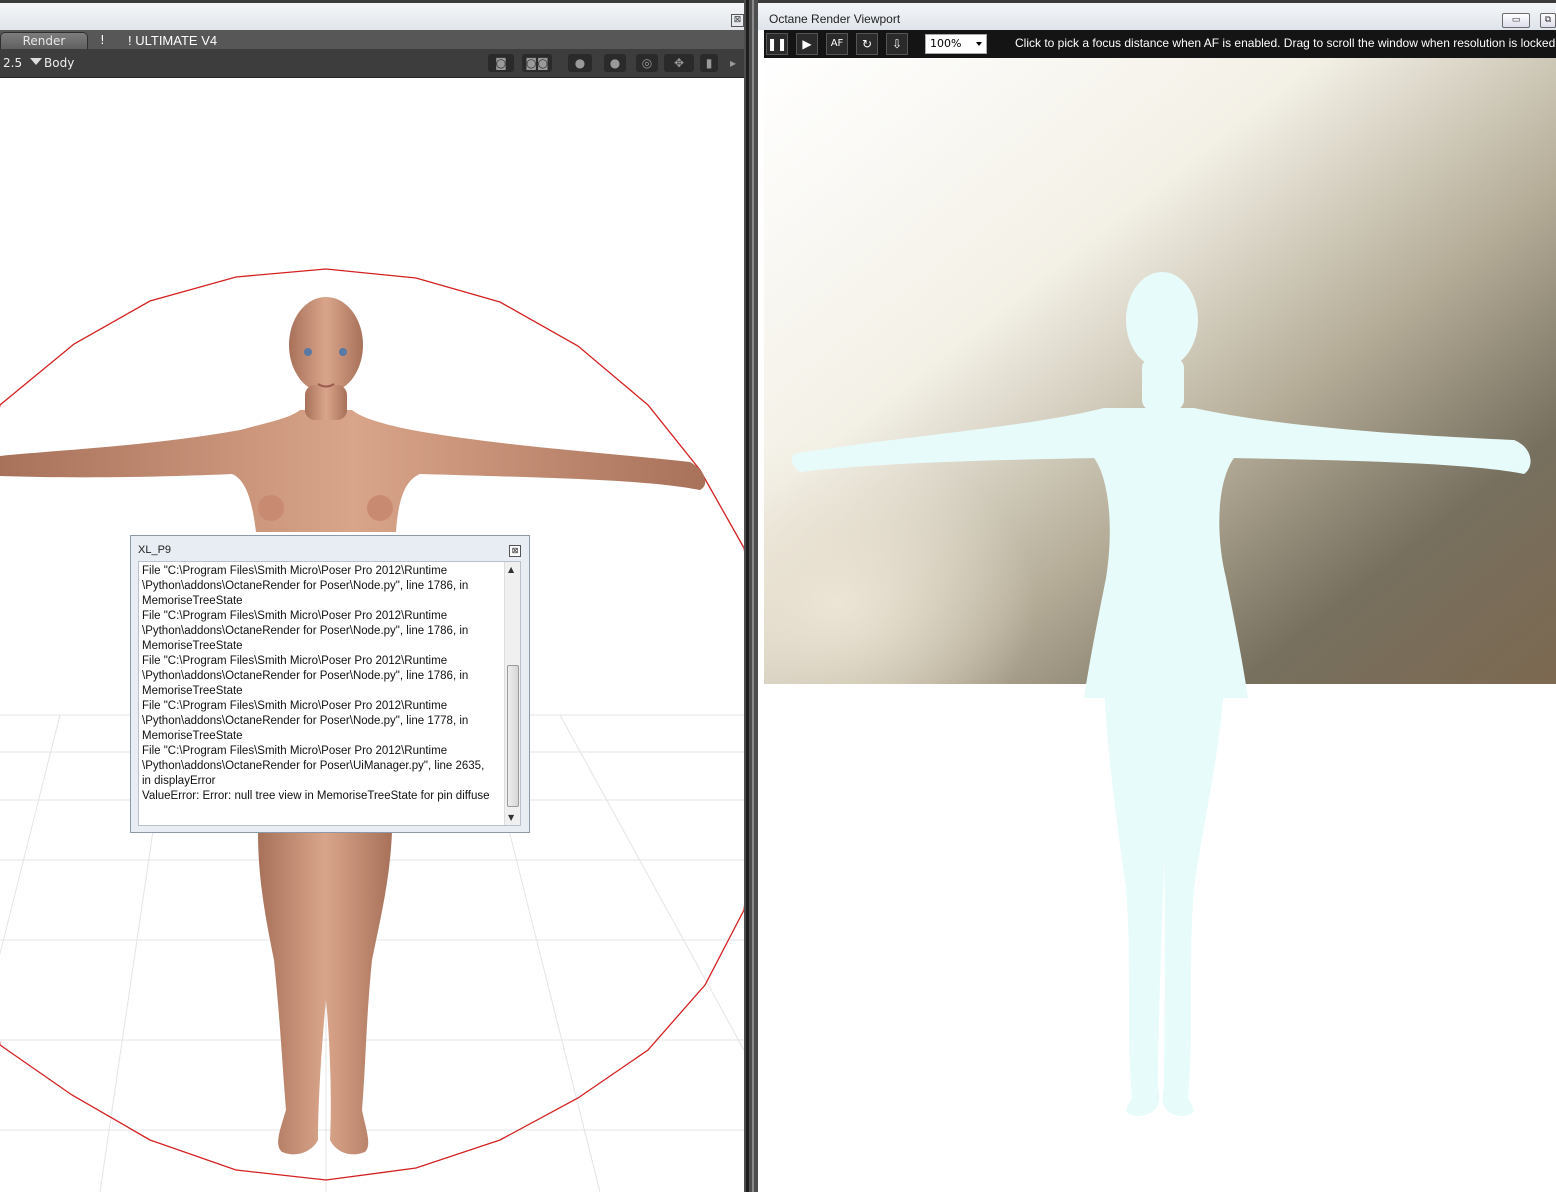 The height and width of the screenshot is (1192, 1556). What do you see at coordinates (172, 40) in the screenshot?
I see `tab-ultimate-v4: ! ULTIMATE V4` at bounding box center [172, 40].